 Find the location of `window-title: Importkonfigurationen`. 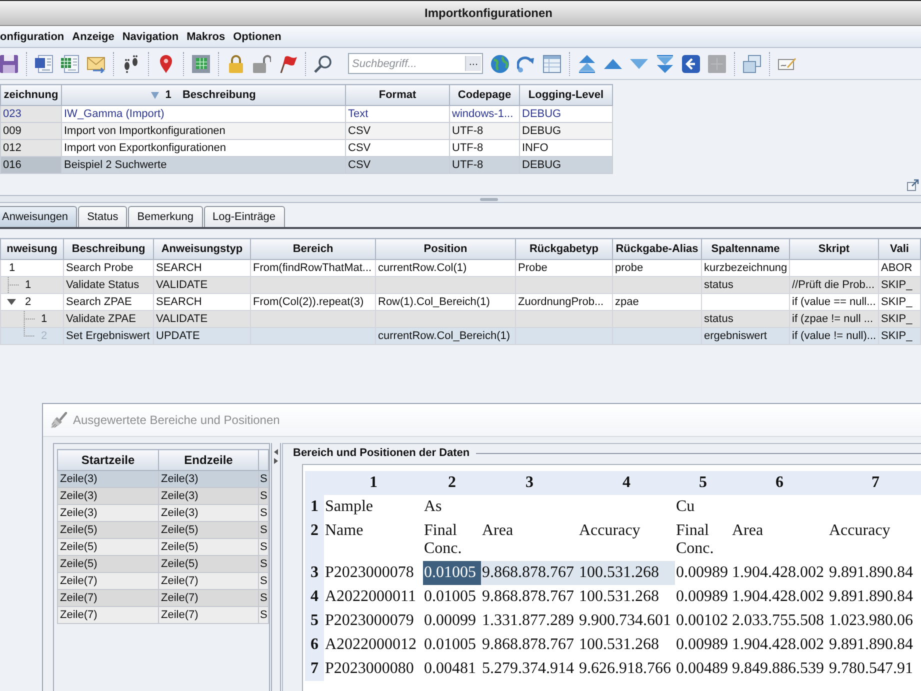

window-title: Importkonfigurationen is located at coordinates (488, 13).